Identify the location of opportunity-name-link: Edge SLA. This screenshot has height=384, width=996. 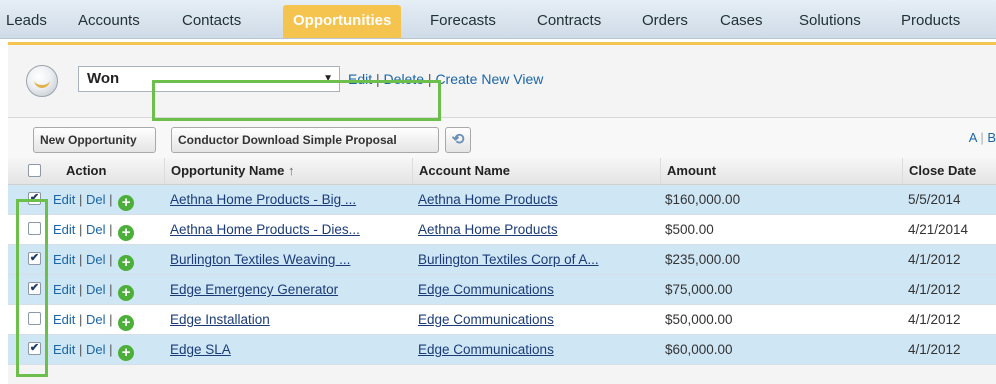
(286, 349).